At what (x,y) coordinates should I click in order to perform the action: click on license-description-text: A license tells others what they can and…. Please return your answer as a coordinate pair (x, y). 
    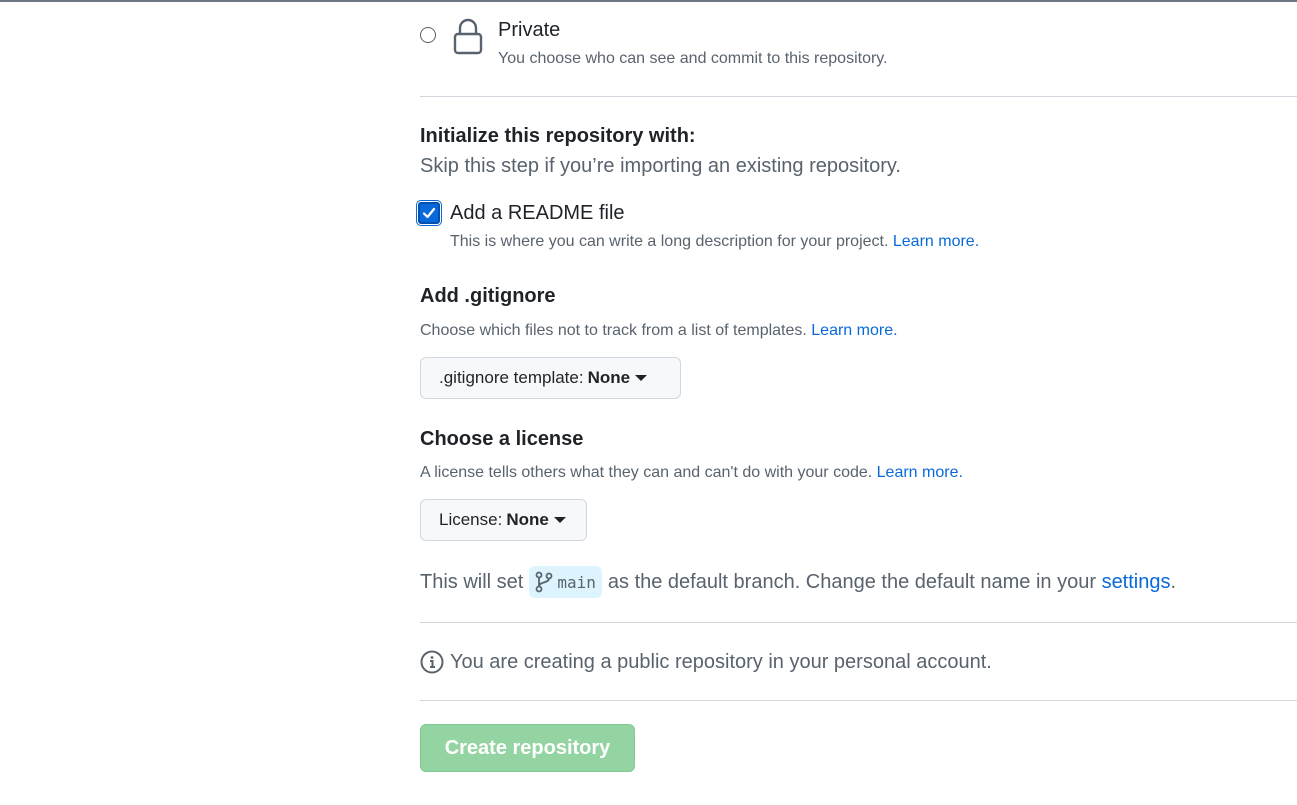
    Looking at the image, I should click on (646, 472).